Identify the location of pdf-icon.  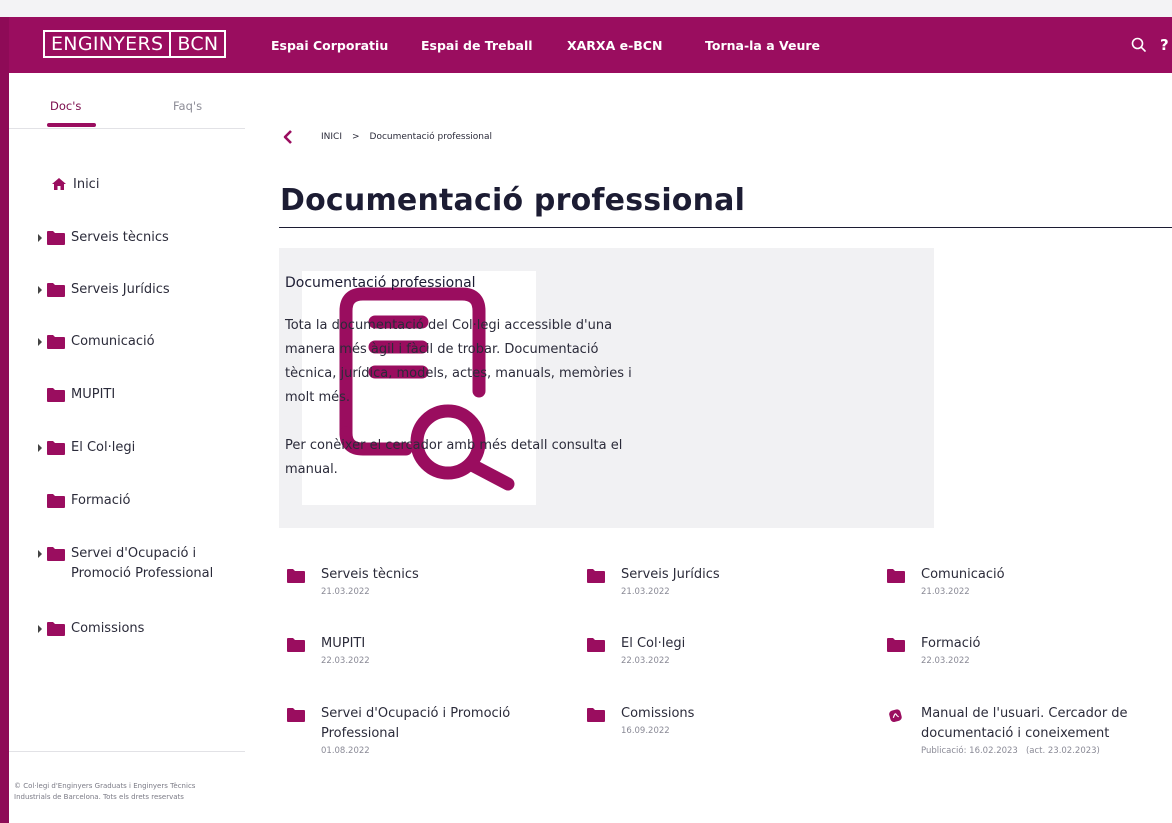
(895, 715).